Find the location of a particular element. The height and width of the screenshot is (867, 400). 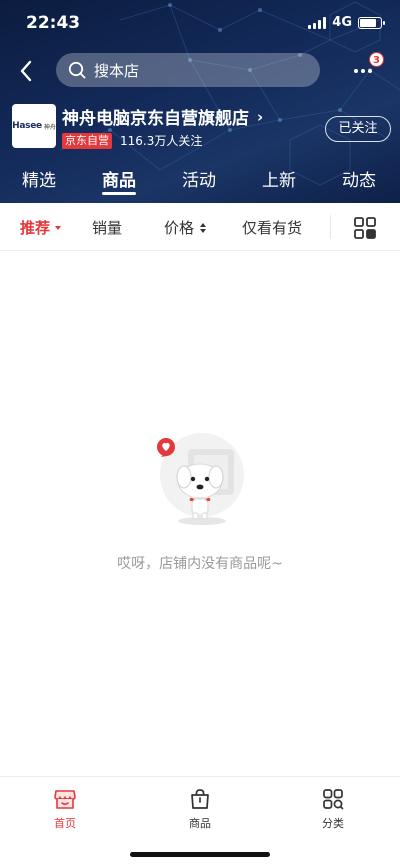

signal-icon is located at coordinates (317, 22).